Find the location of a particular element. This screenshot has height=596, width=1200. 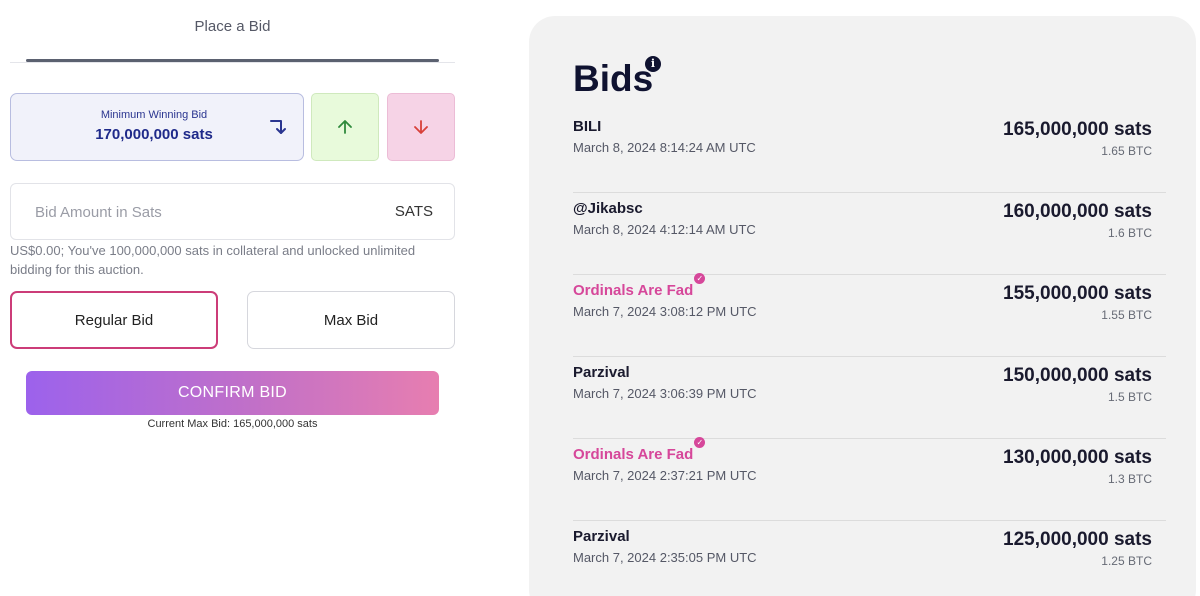

bid-unit-label: SATS is located at coordinates (413, 211).